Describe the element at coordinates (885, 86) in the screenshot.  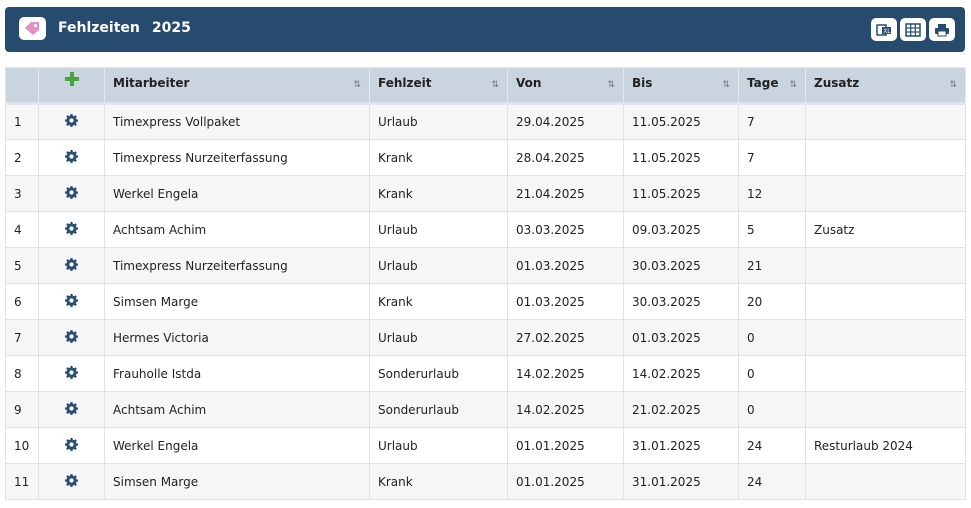
I see `column-header-zusatz: Zusatz ⇅` at that location.